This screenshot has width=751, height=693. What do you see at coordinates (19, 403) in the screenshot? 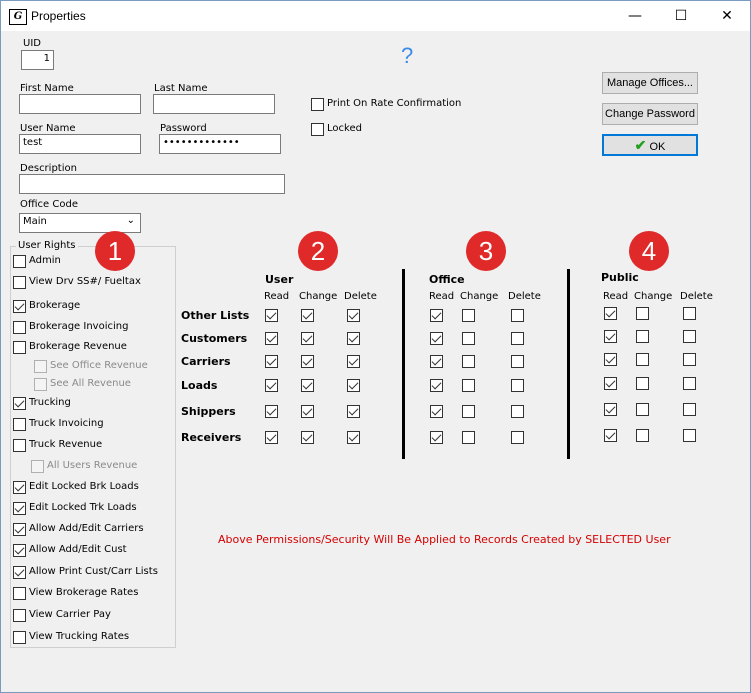
I see `right-trucking-checkbox` at bounding box center [19, 403].